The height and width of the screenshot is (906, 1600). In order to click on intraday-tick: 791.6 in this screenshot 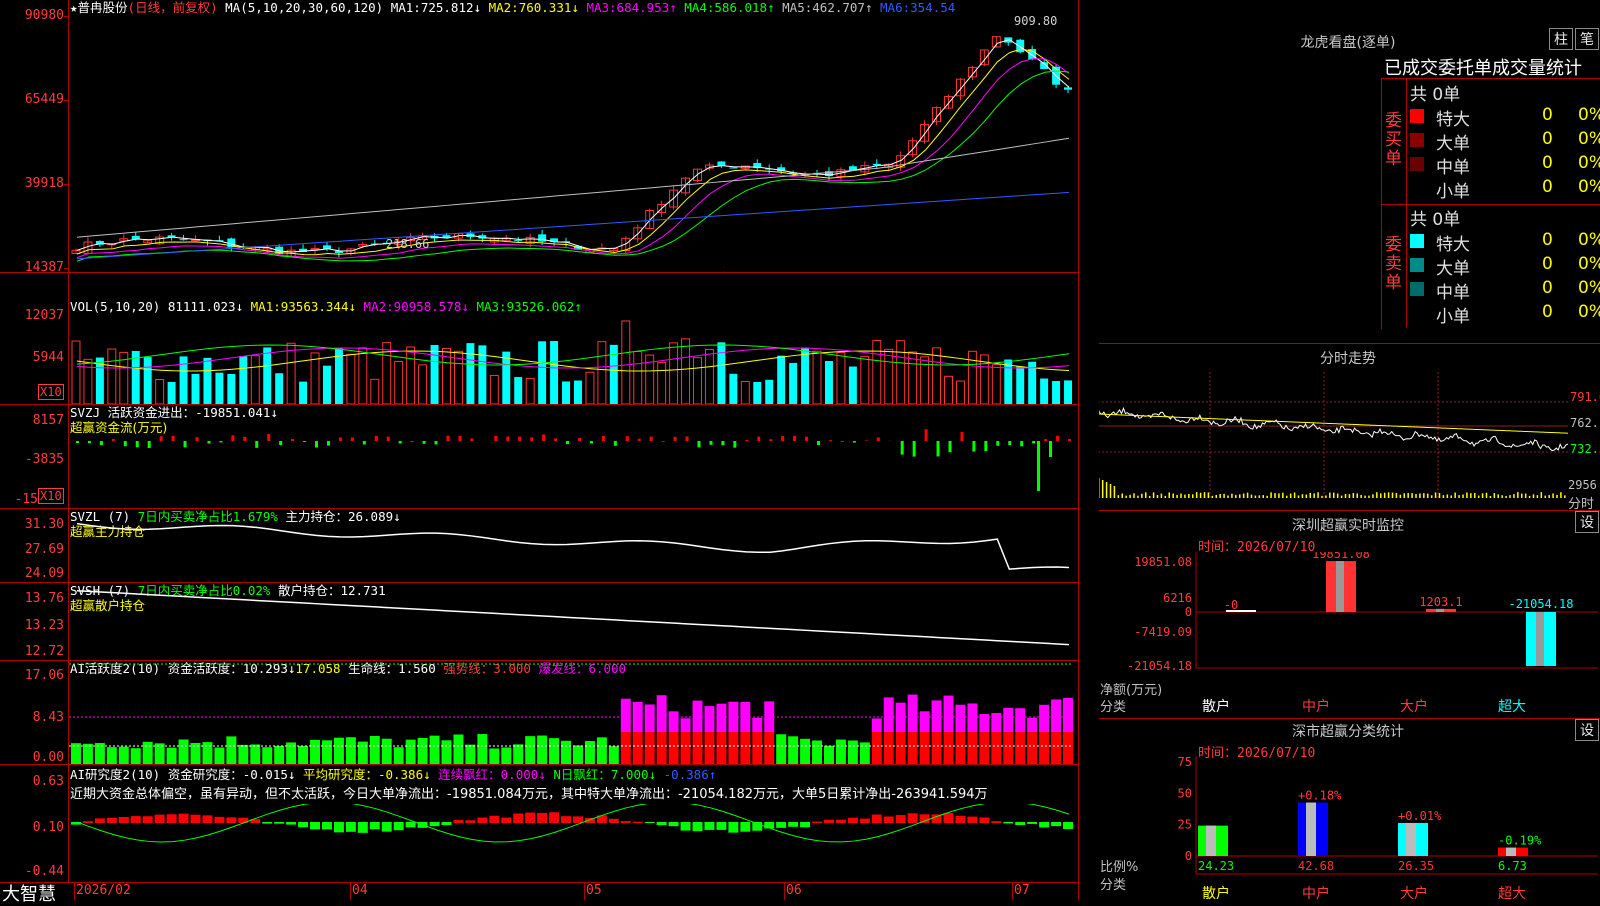, I will do `click(1585, 397)`.